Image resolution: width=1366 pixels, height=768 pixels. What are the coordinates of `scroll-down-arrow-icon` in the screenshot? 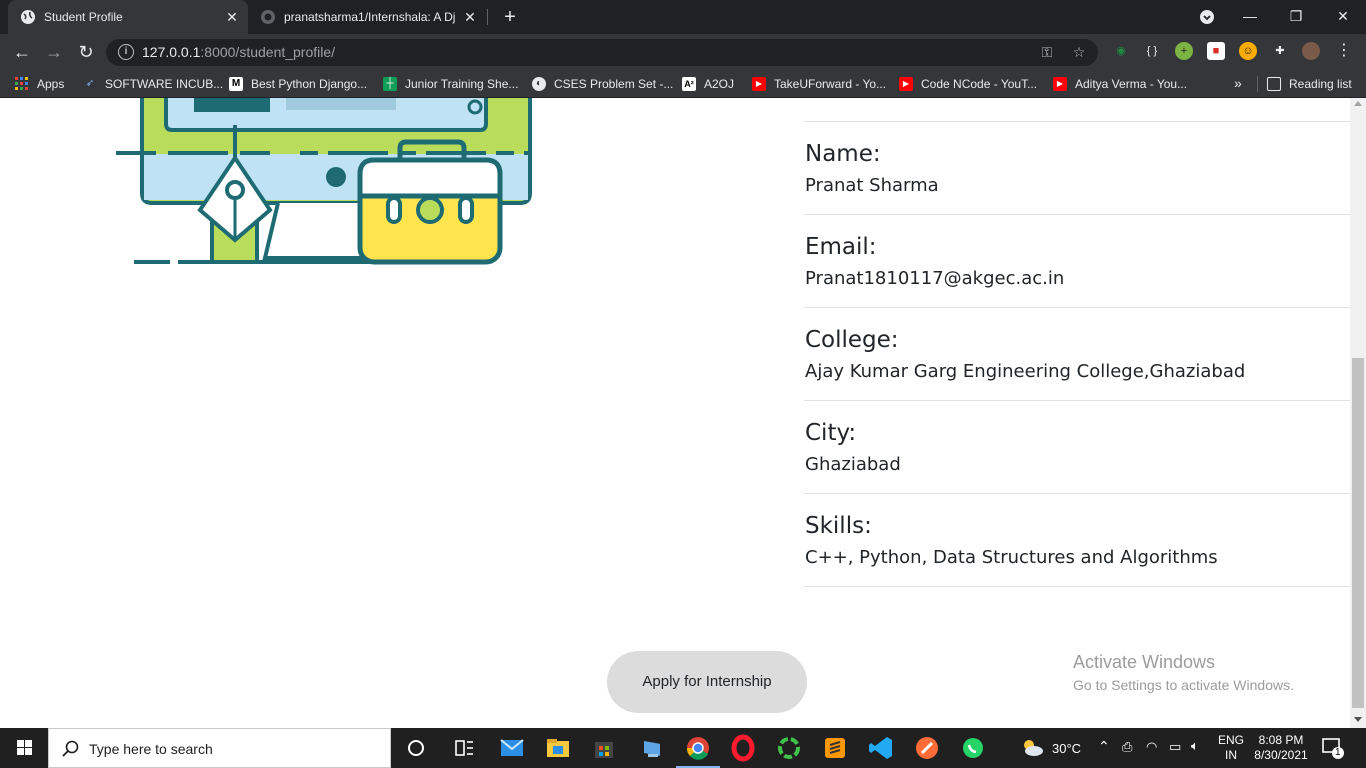 It's located at (1358, 719).